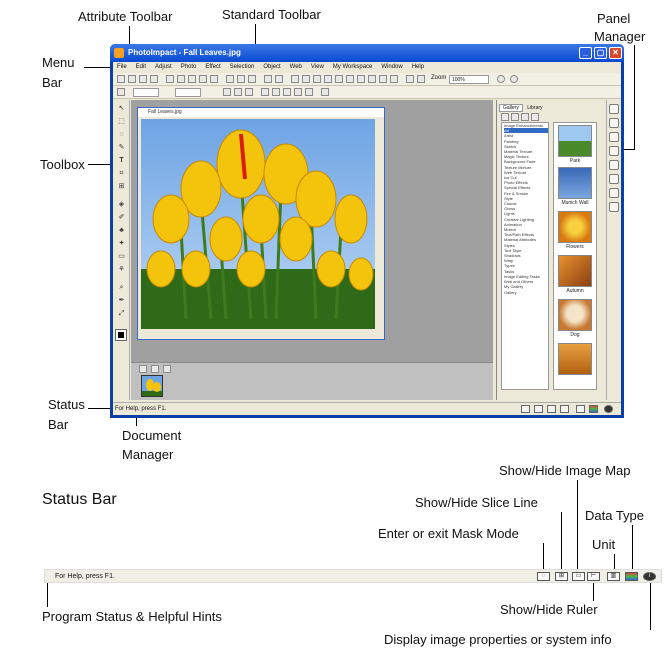 Image resolution: width=664 pixels, height=658 pixels. Describe the element at coordinates (122, 67) in the screenshot. I see `menu-file: File` at that location.